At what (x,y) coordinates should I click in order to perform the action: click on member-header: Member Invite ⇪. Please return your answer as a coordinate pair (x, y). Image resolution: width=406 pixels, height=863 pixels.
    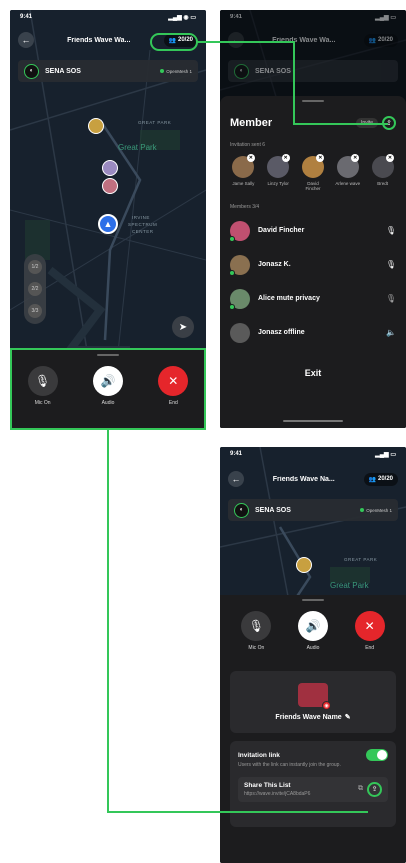
    Looking at the image, I should click on (313, 123).